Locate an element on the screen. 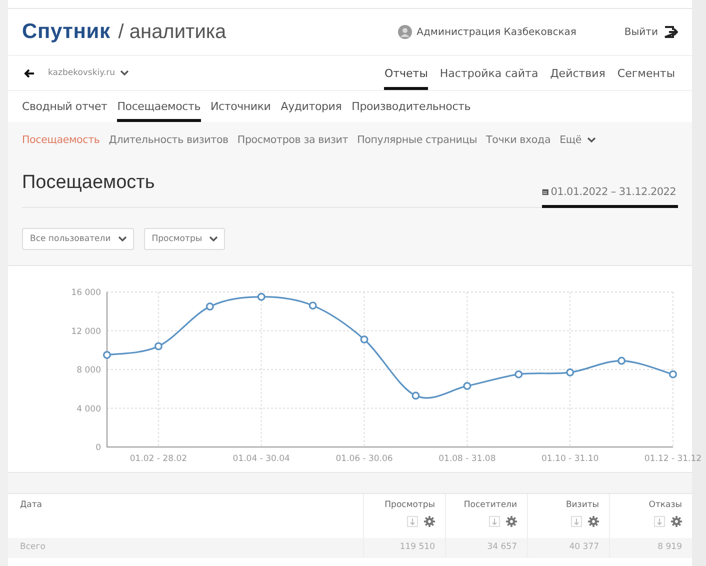 The width and height of the screenshot is (706, 566). avatar-icon is located at coordinates (405, 32).